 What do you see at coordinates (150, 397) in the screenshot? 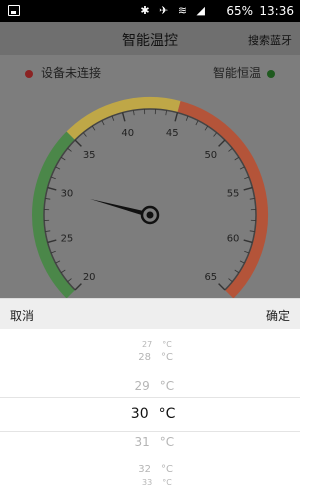
I see `selection-line-top` at bounding box center [150, 397].